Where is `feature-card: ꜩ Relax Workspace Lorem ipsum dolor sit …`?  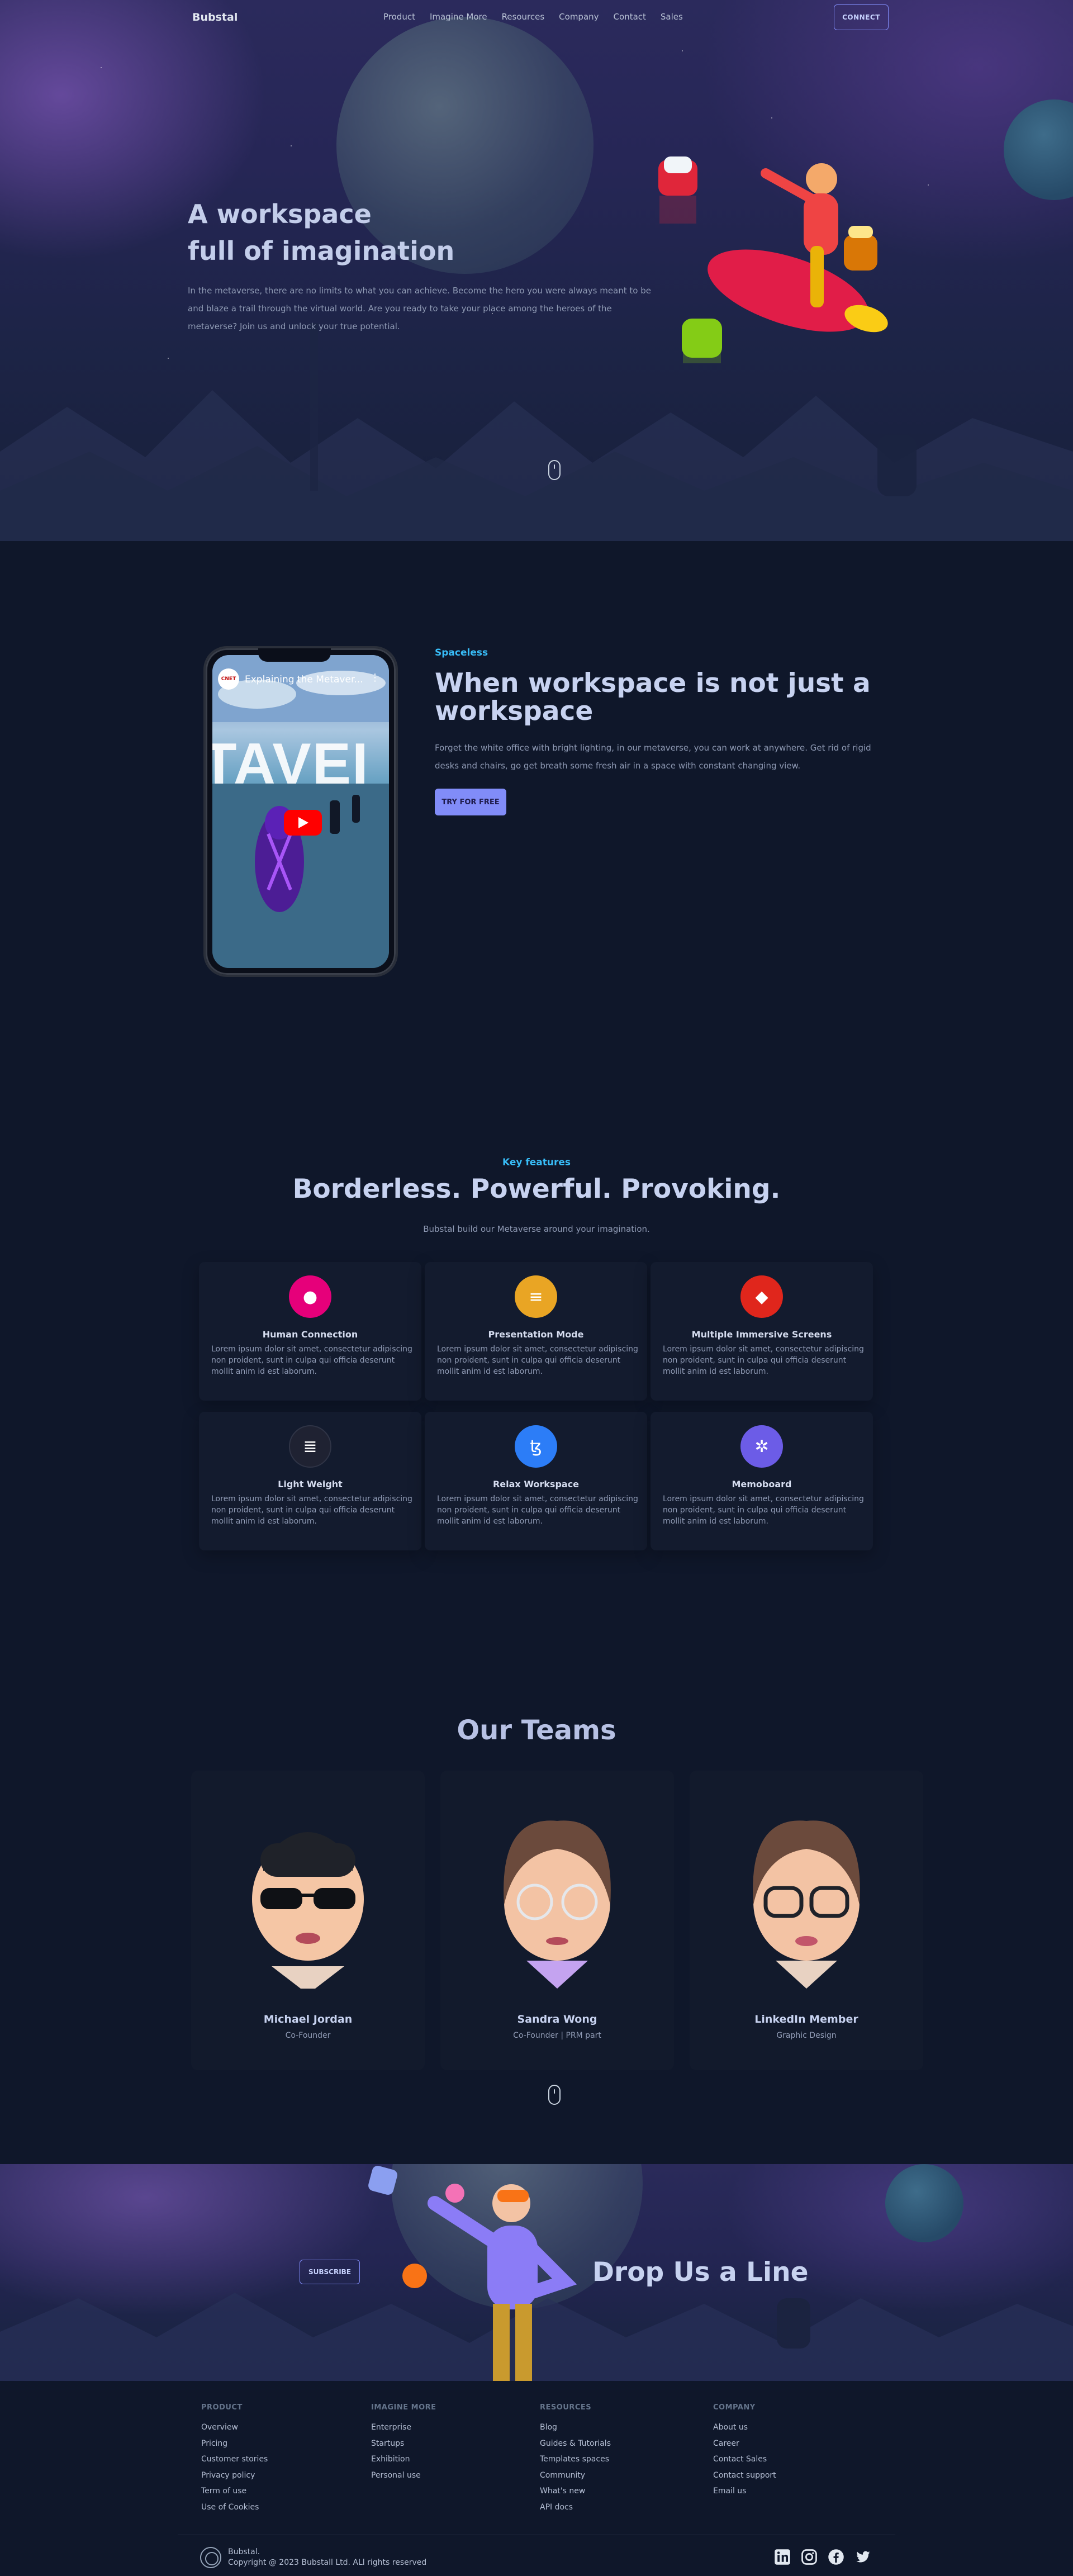
feature-card: ꜩ Relax Workspace Lorem ipsum dolor sit … is located at coordinates (536, 1481).